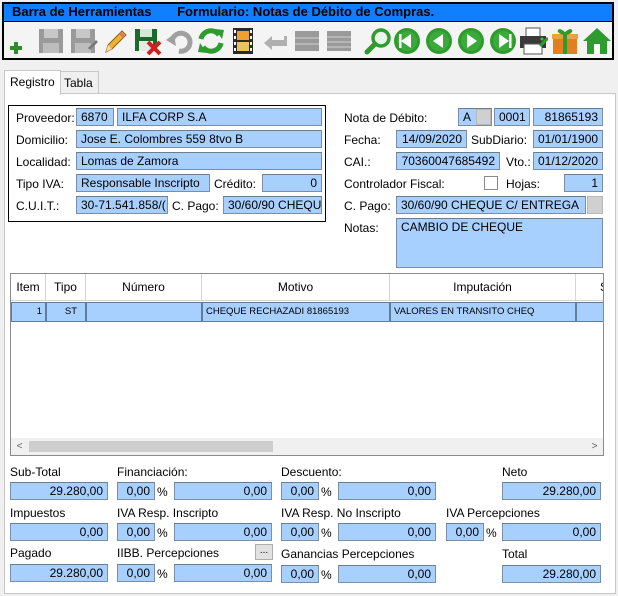 The image size is (618, 596). I want to click on descuento-field: 0,00, so click(387, 491).